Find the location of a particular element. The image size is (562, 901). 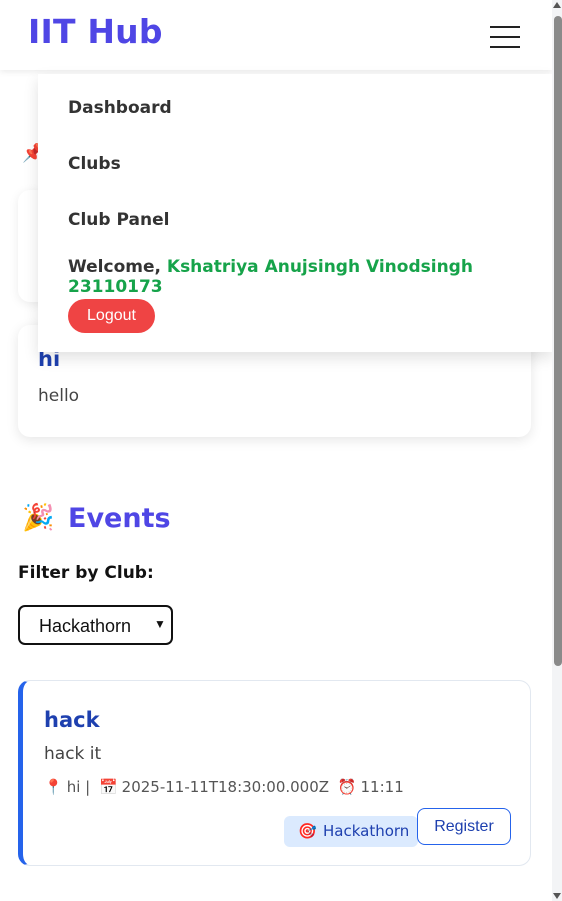

menu-item-club-panel: Club Panel is located at coordinates (118, 220).